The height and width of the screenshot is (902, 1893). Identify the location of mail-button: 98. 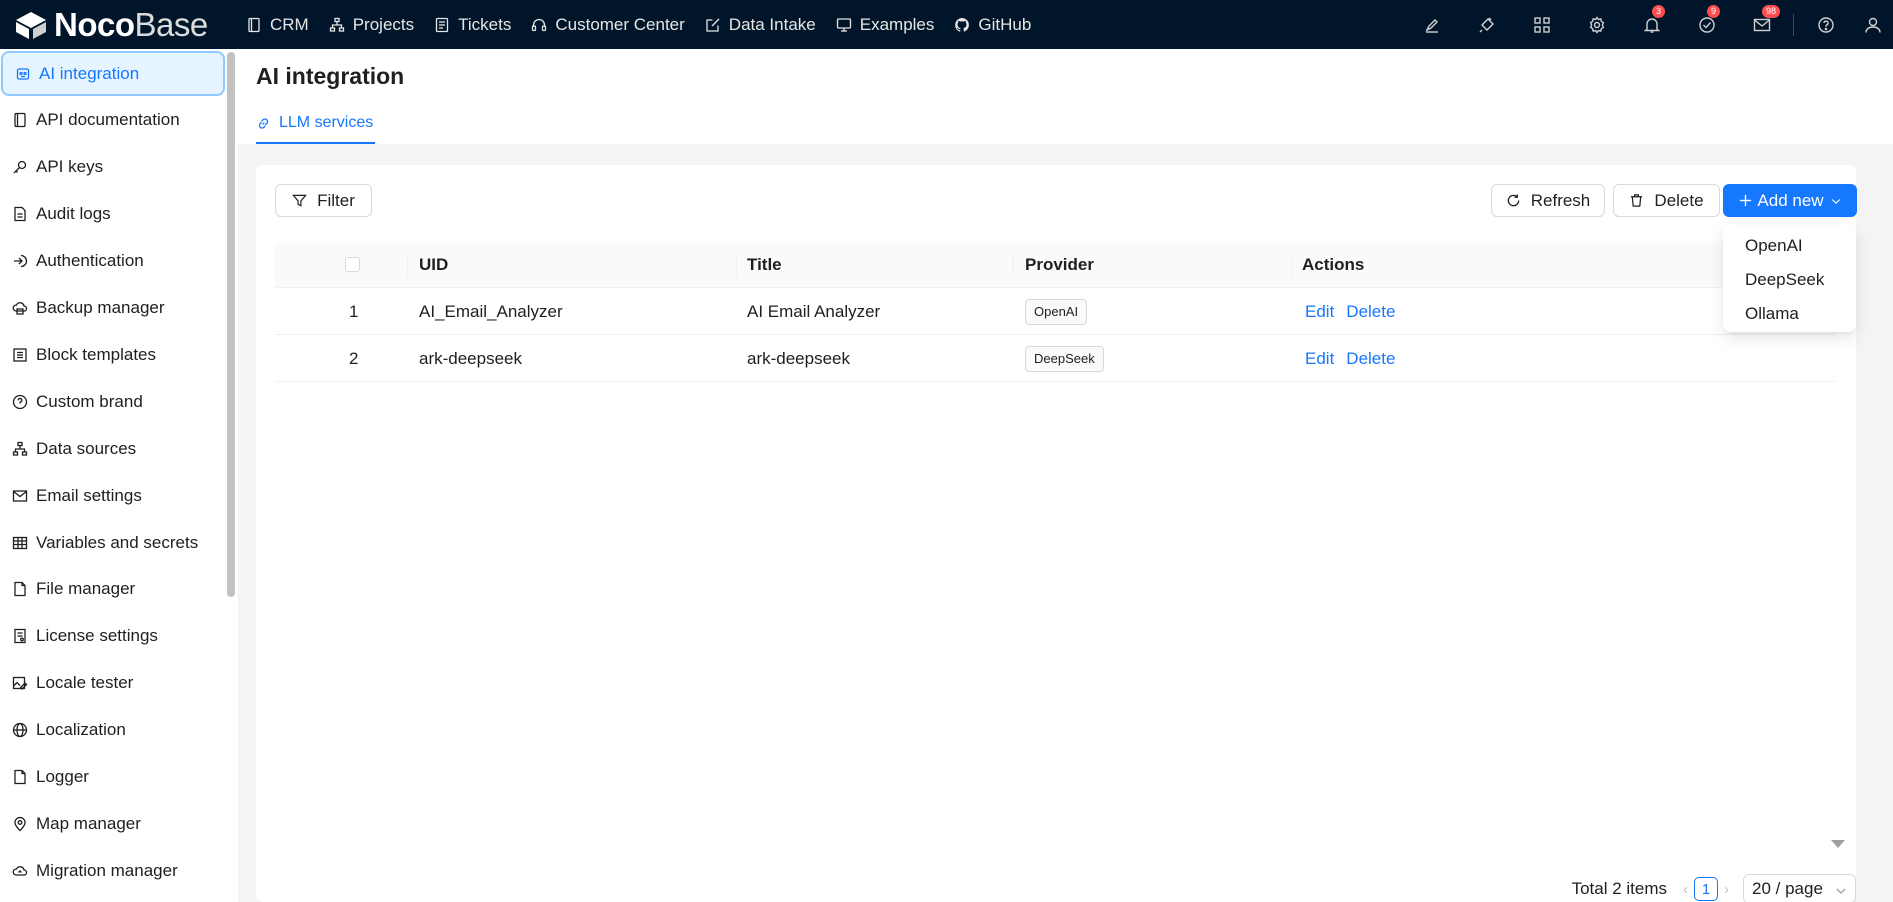
(1761, 24).